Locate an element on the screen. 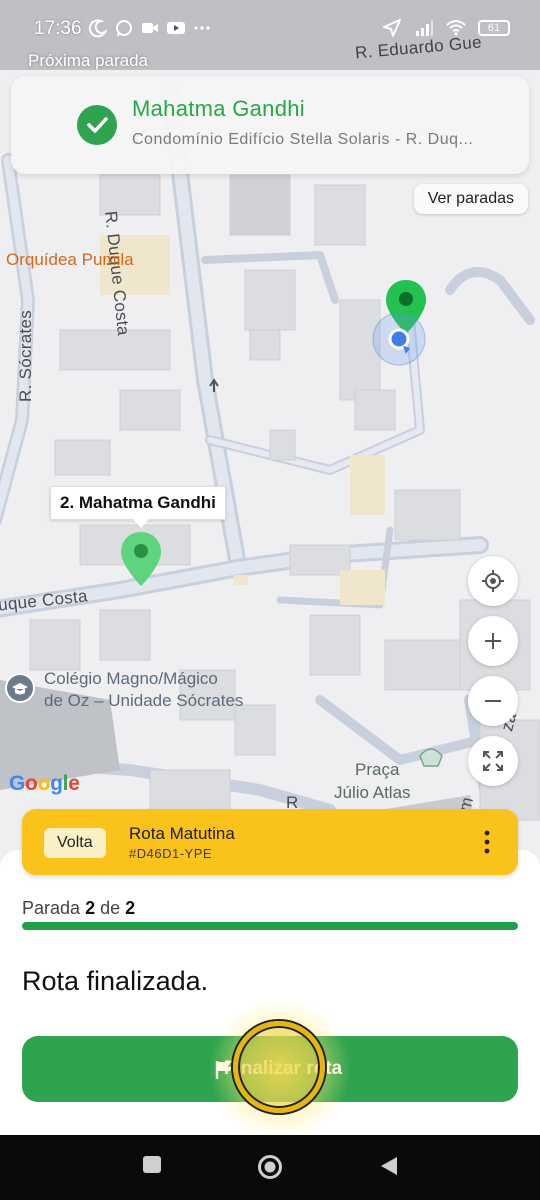 This screenshot has height=1200, width=540. check-circle-icon is located at coordinates (97, 125).